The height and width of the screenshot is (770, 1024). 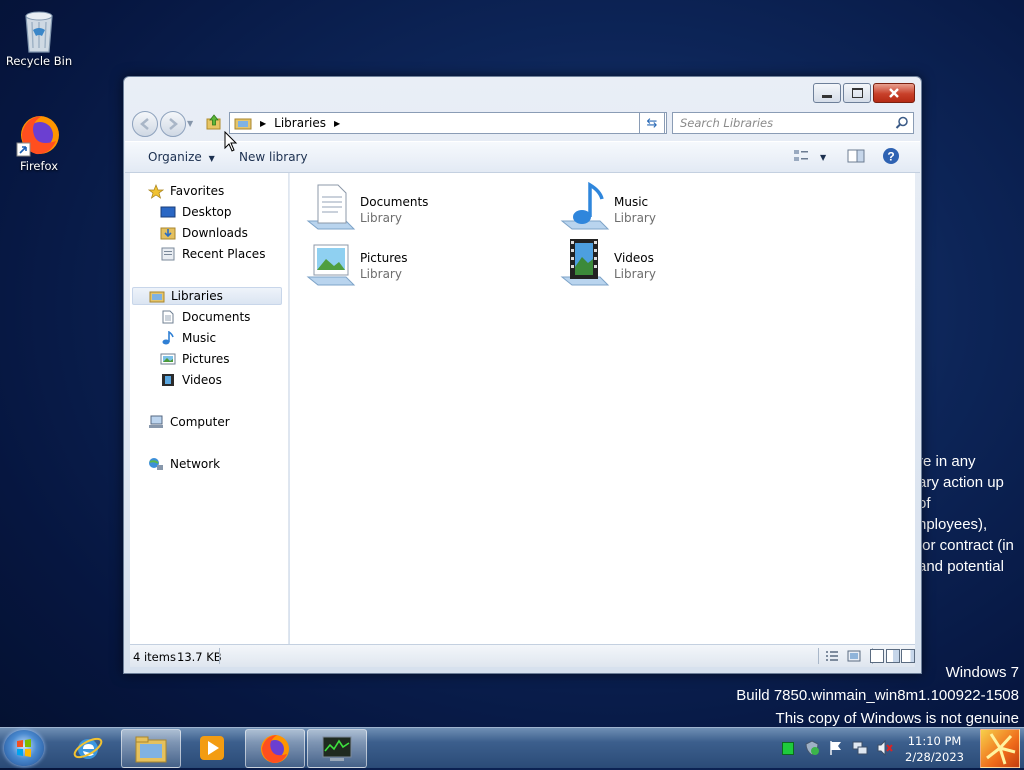 I want to click on library-item-videos: Videos Library, so click(x=608, y=262).